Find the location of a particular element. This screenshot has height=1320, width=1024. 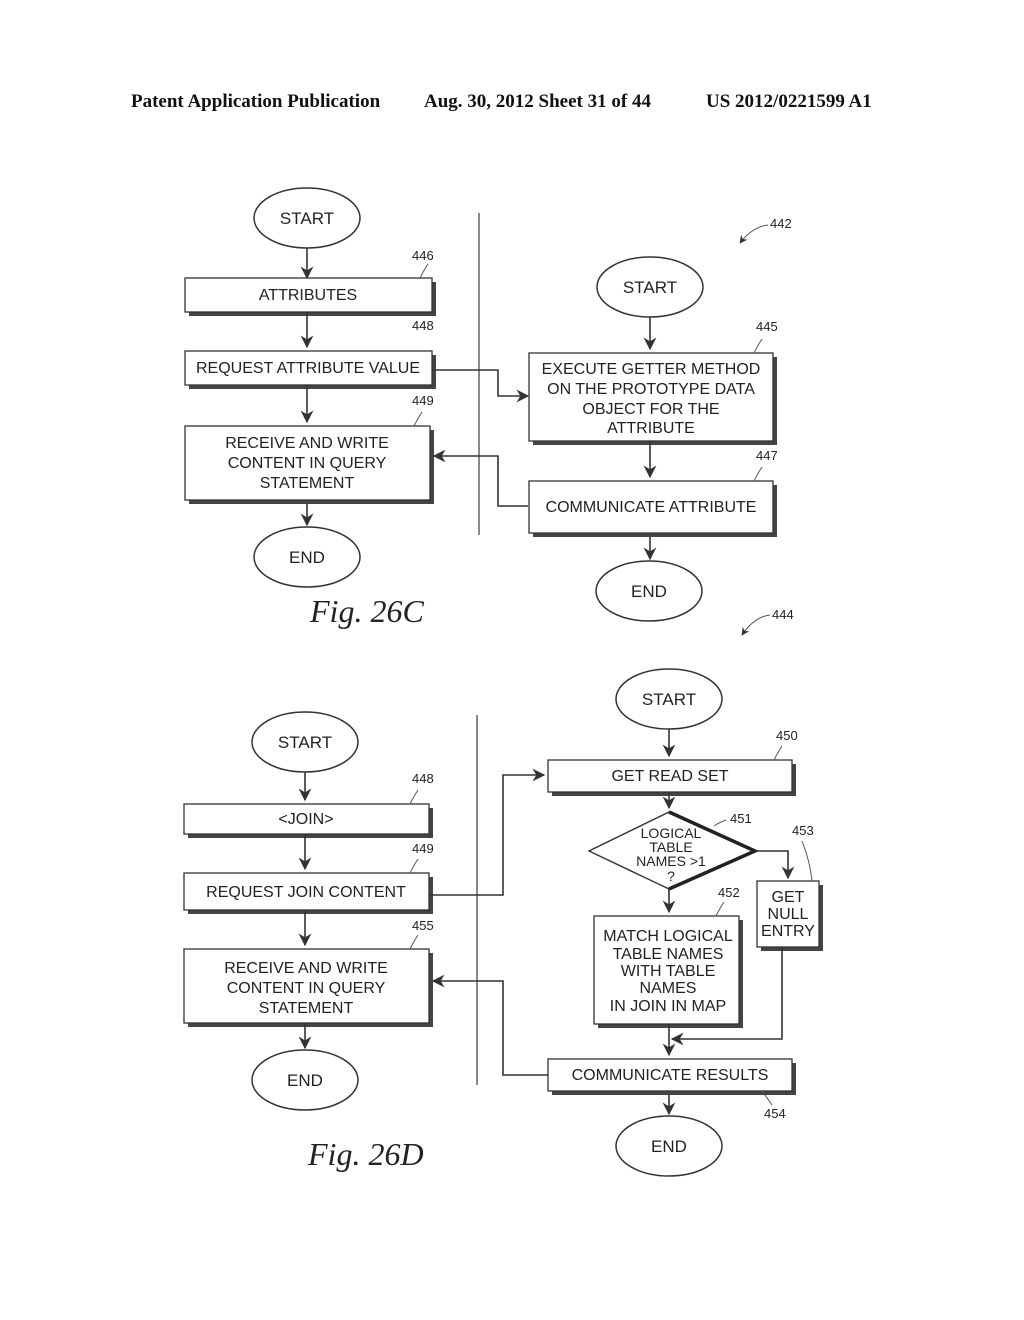

step-label-line: ON THE PROTOTYPE DATA is located at coordinates (651, 389).